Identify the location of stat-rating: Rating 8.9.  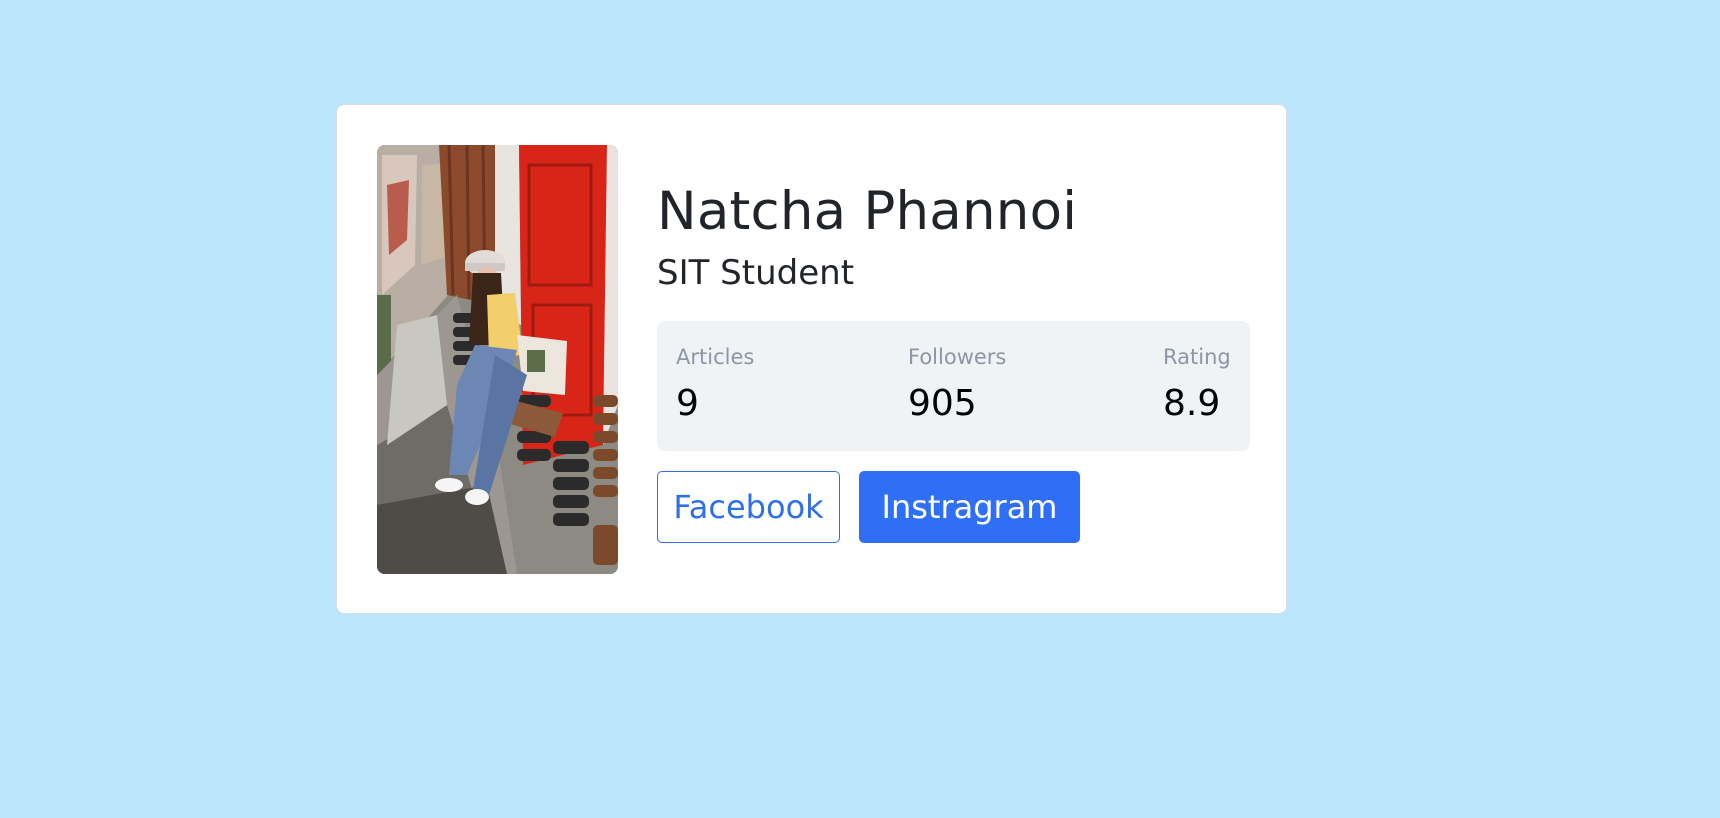
(1197, 384).